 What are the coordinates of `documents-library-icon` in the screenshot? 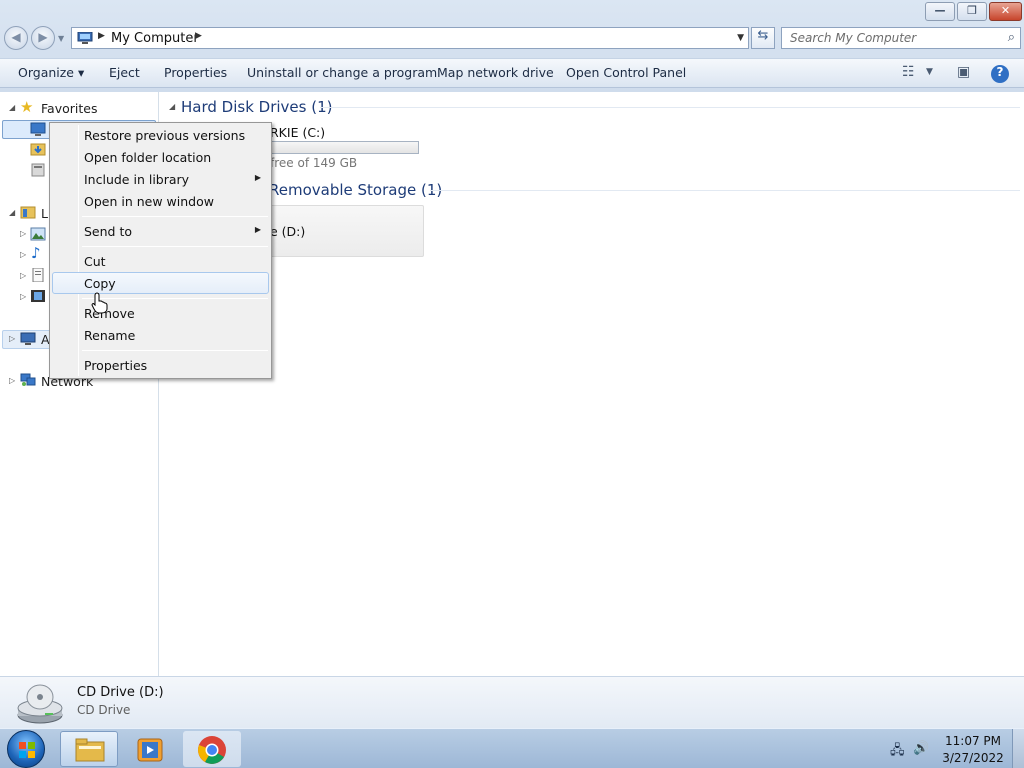 It's located at (38, 275).